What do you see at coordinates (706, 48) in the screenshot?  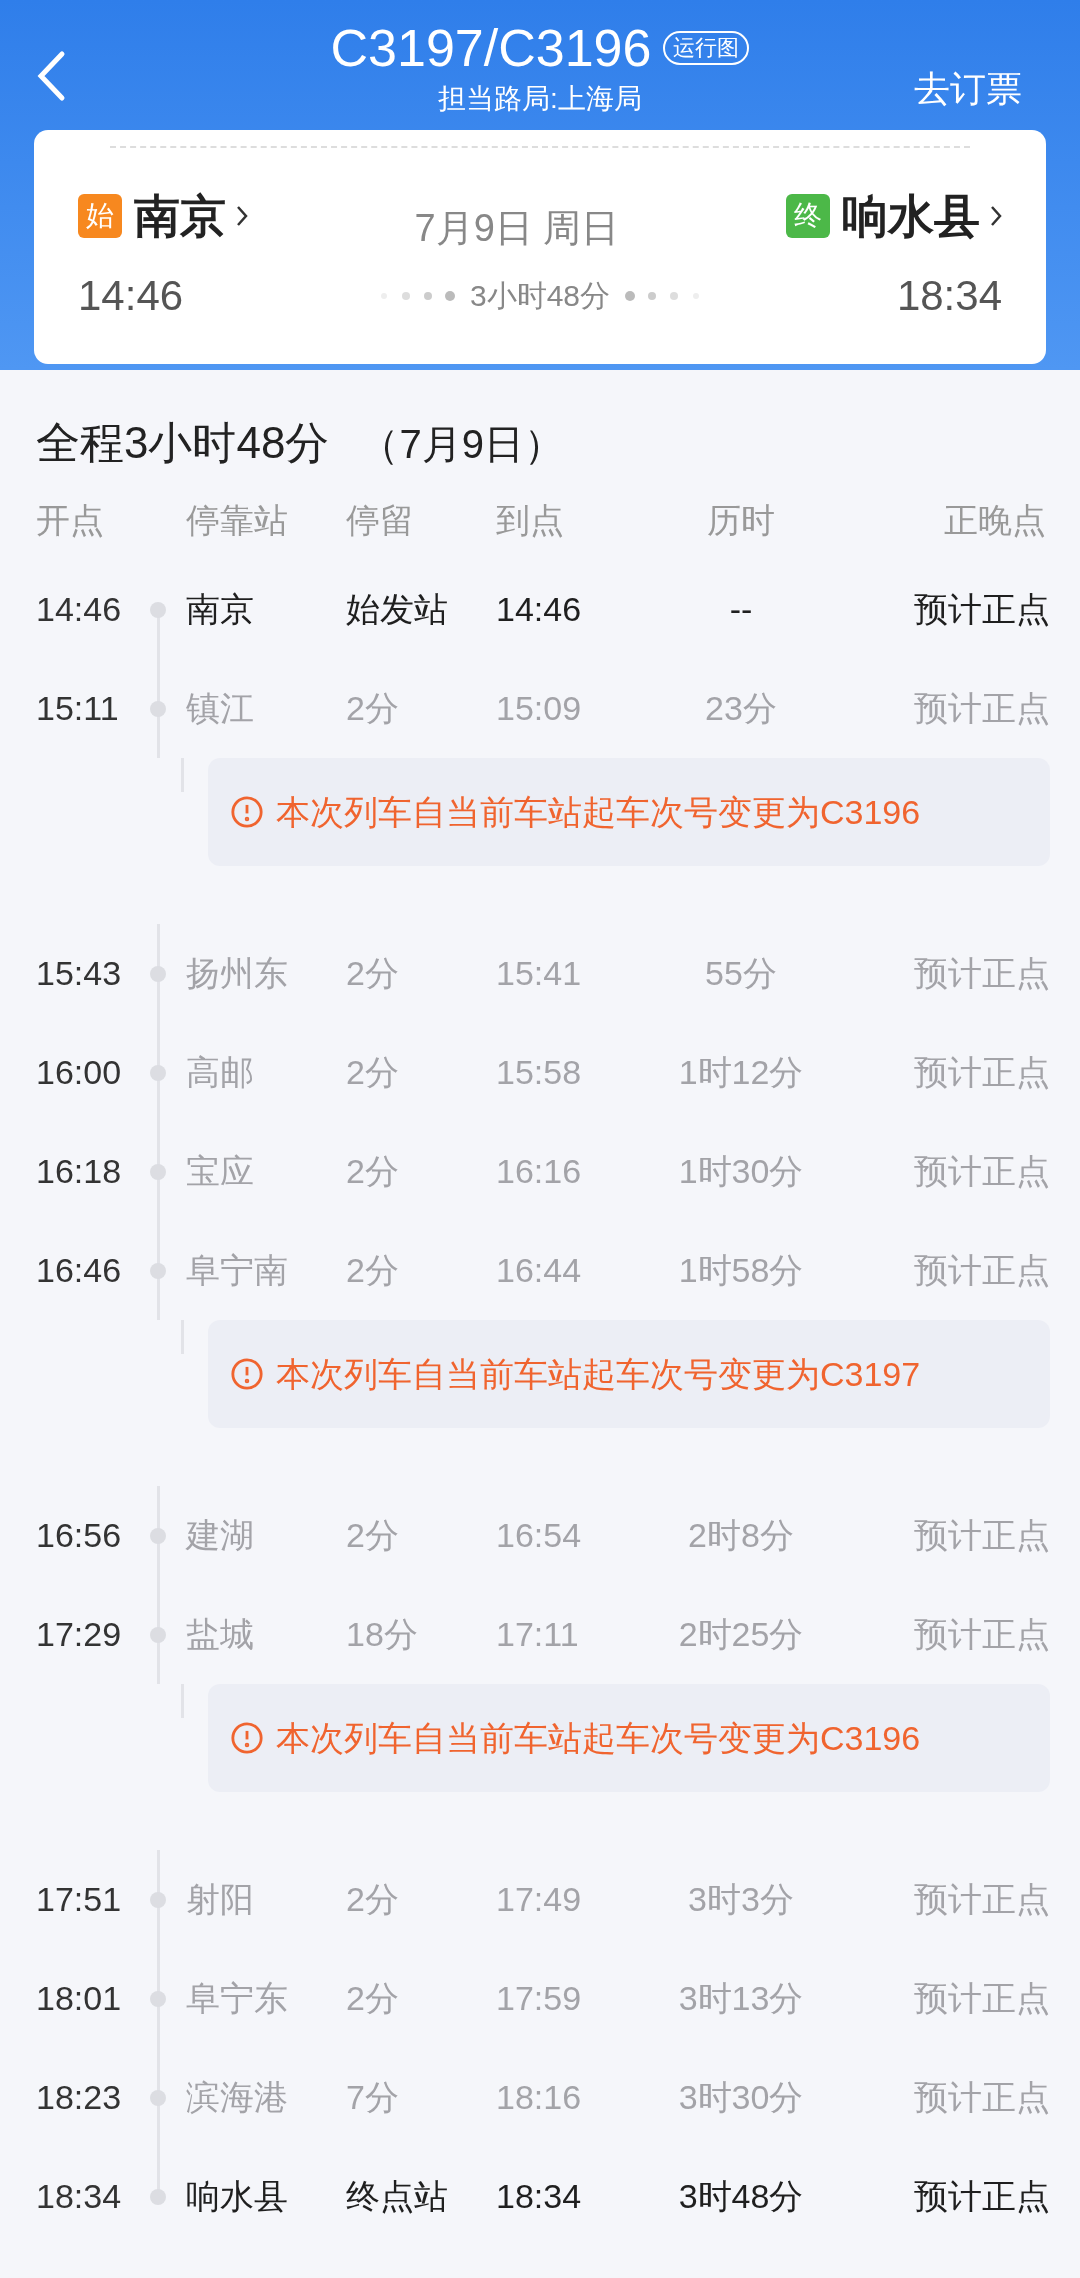 I see `diagram-badge: 运行图` at bounding box center [706, 48].